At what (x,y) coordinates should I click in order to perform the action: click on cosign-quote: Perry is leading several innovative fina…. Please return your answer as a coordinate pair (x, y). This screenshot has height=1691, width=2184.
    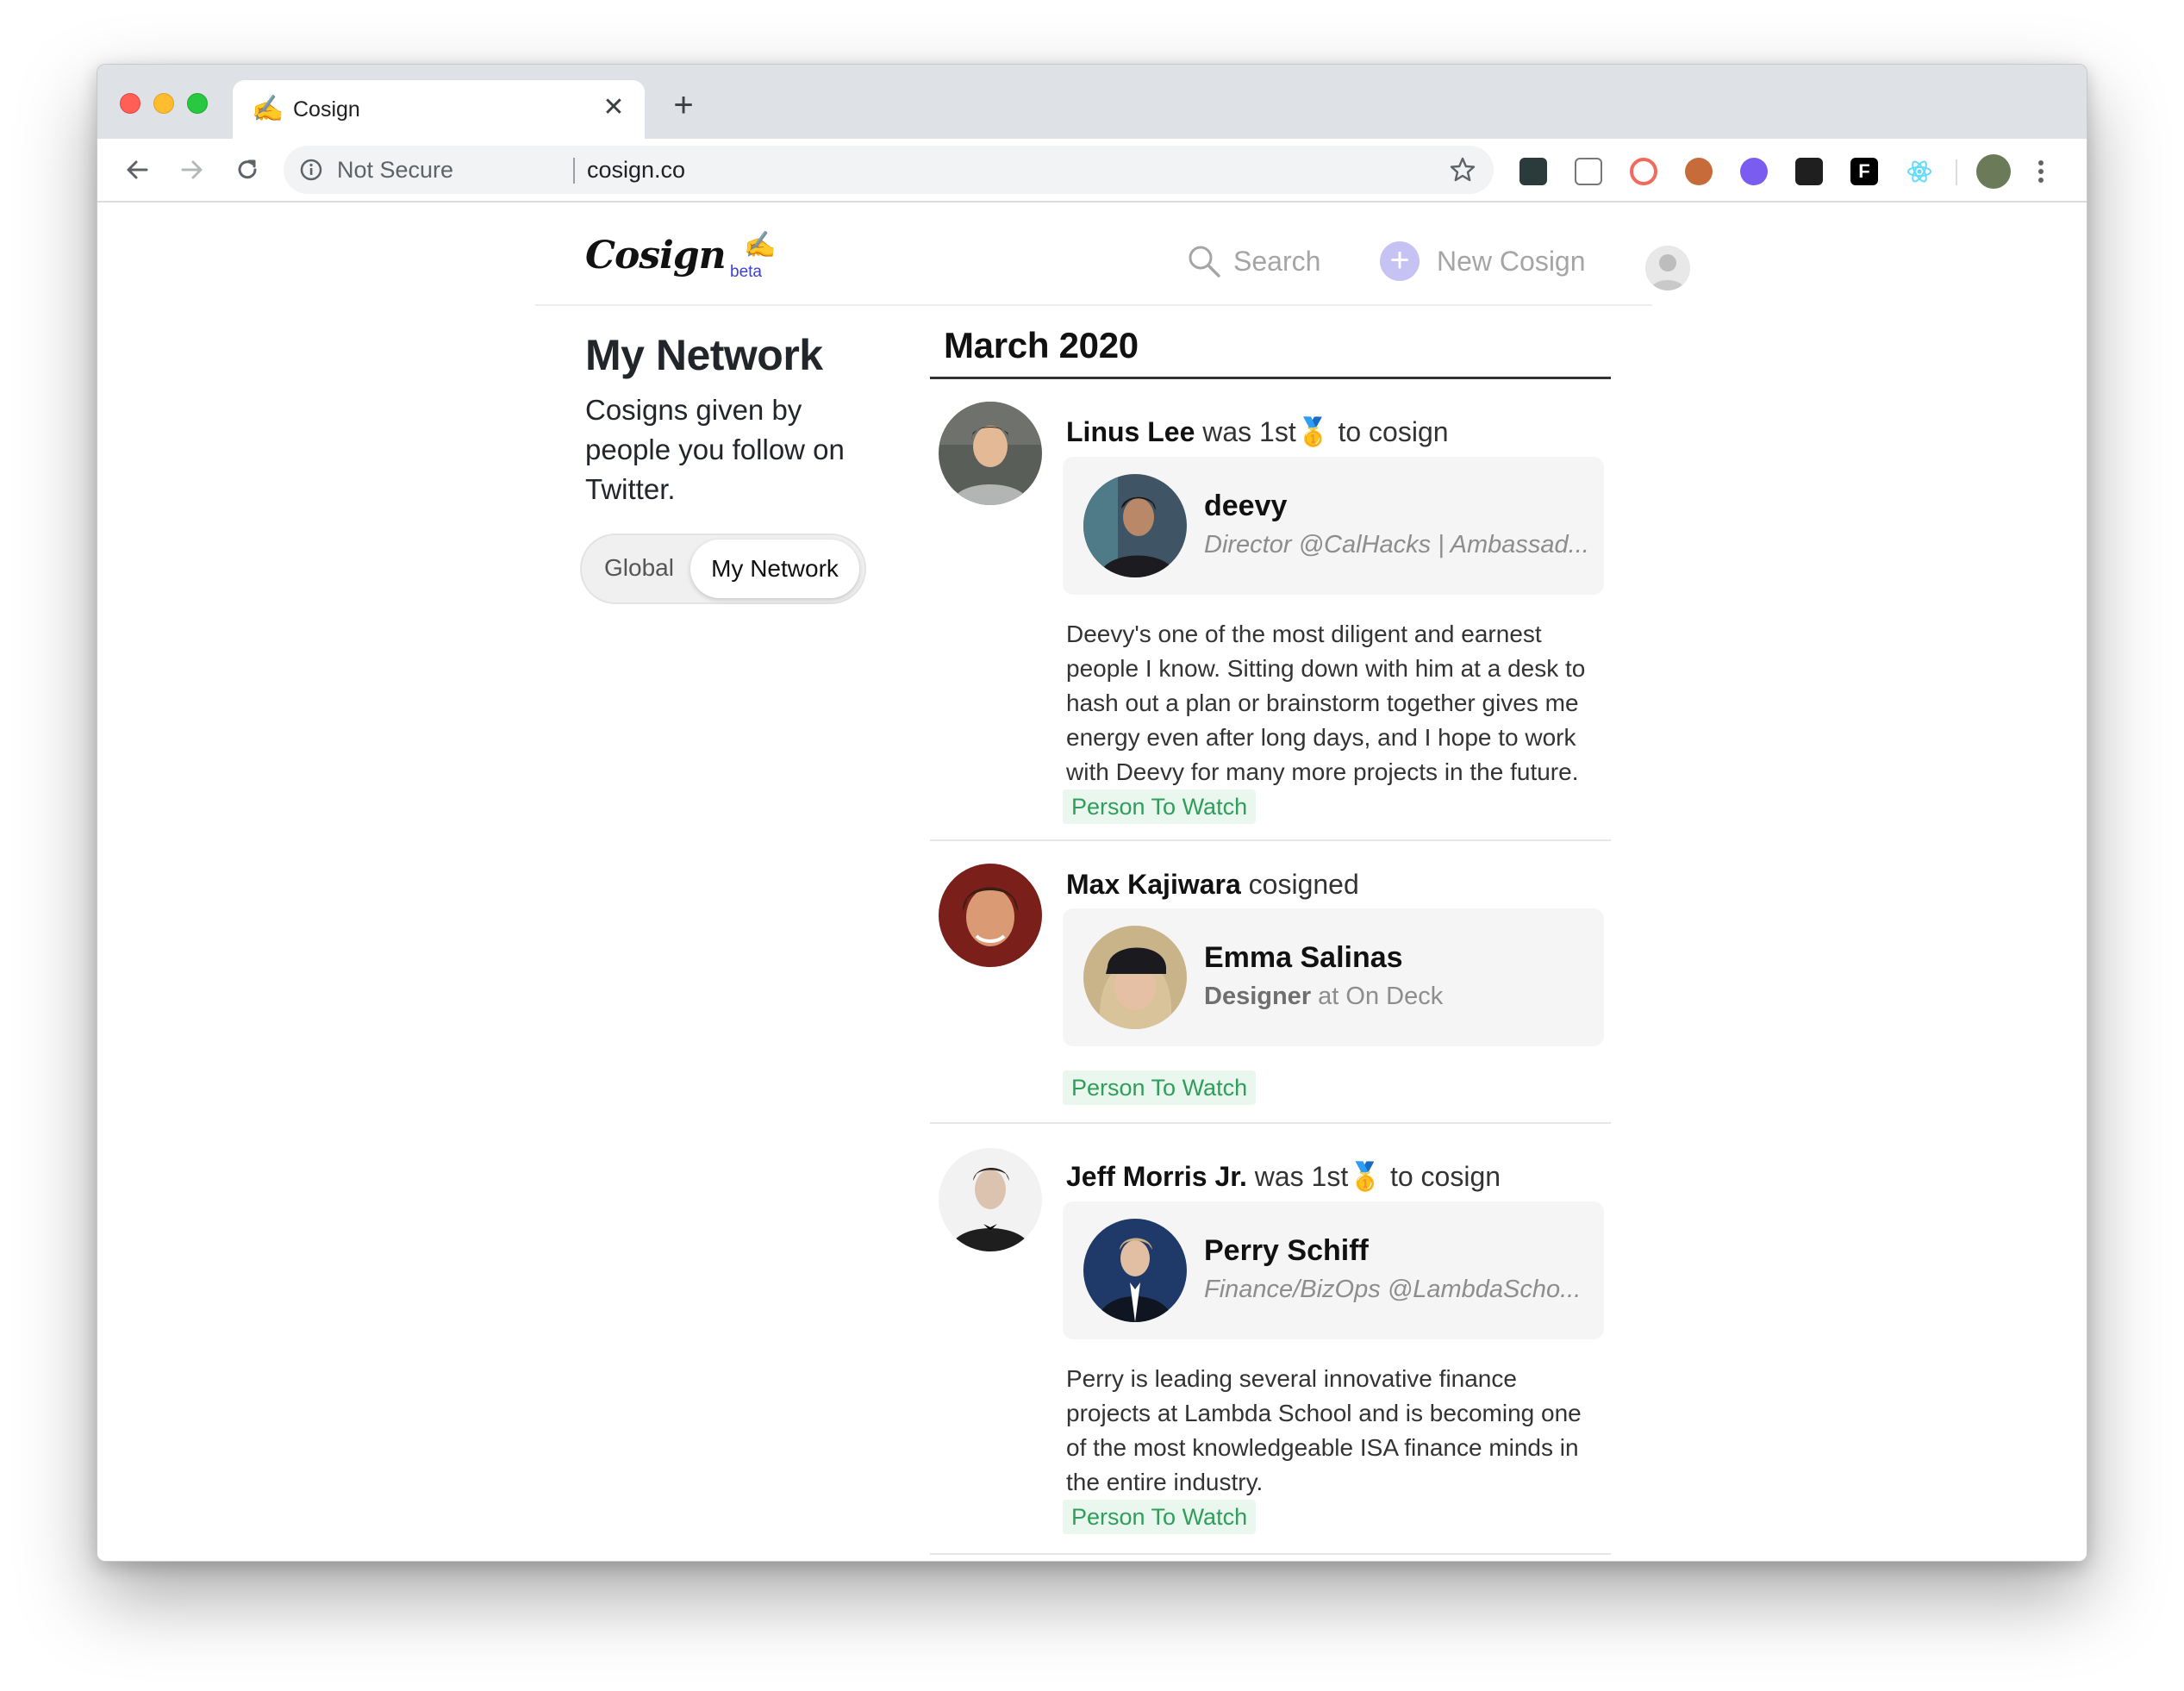
    Looking at the image, I should click on (1324, 1430).